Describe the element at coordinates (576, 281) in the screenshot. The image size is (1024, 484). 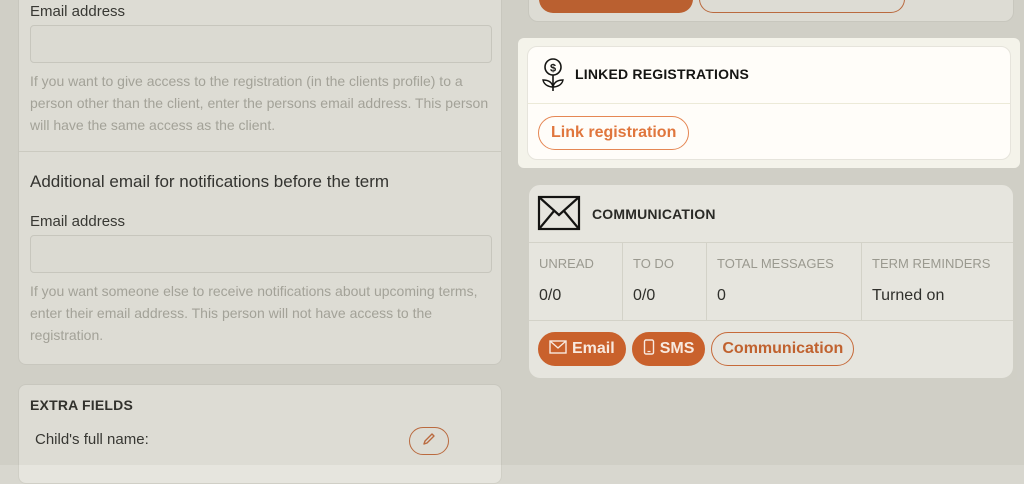
I see `stat-unread: UNREAD 0/0` at that location.